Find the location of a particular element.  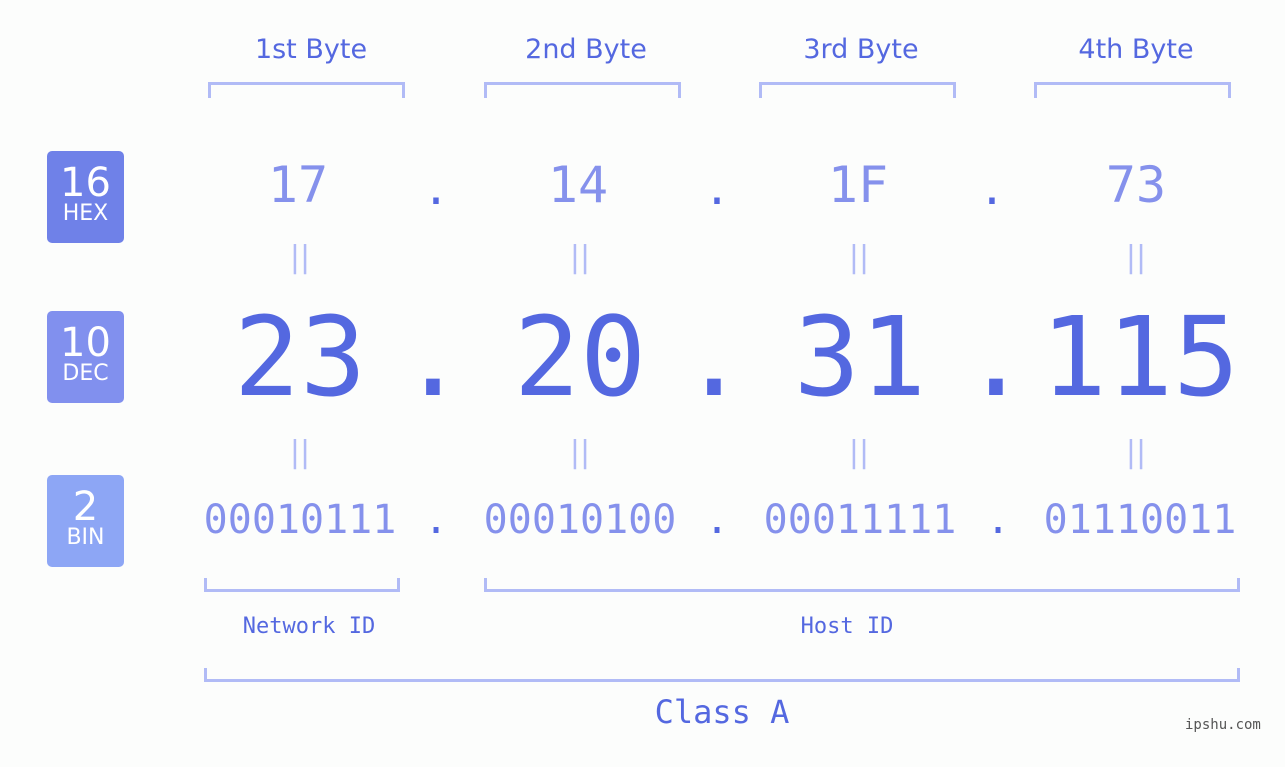

hex-badge: 16 HEX is located at coordinates (85, 197).